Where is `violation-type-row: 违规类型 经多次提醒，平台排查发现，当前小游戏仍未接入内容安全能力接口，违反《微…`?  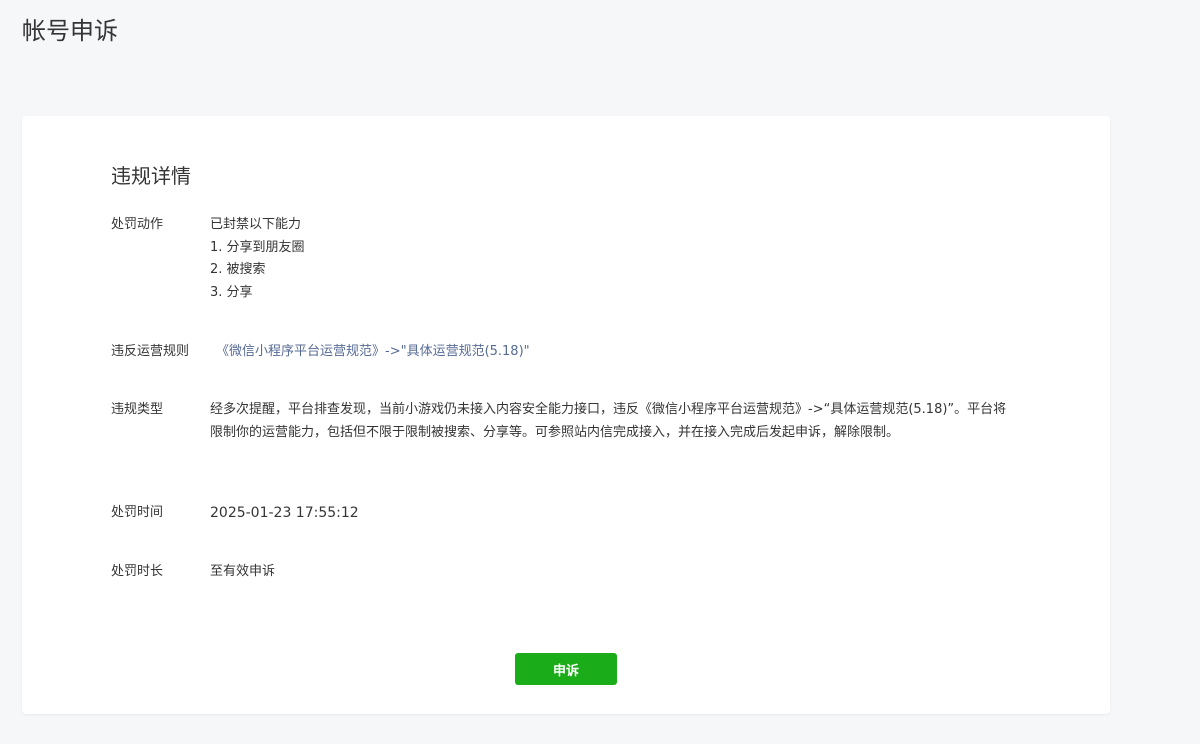
violation-type-row: 违规类型 经多次提醒，平台排查发现，当前小游戏仍未接入内容安全能力接口，违反《微… is located at coordinates (571, 421).